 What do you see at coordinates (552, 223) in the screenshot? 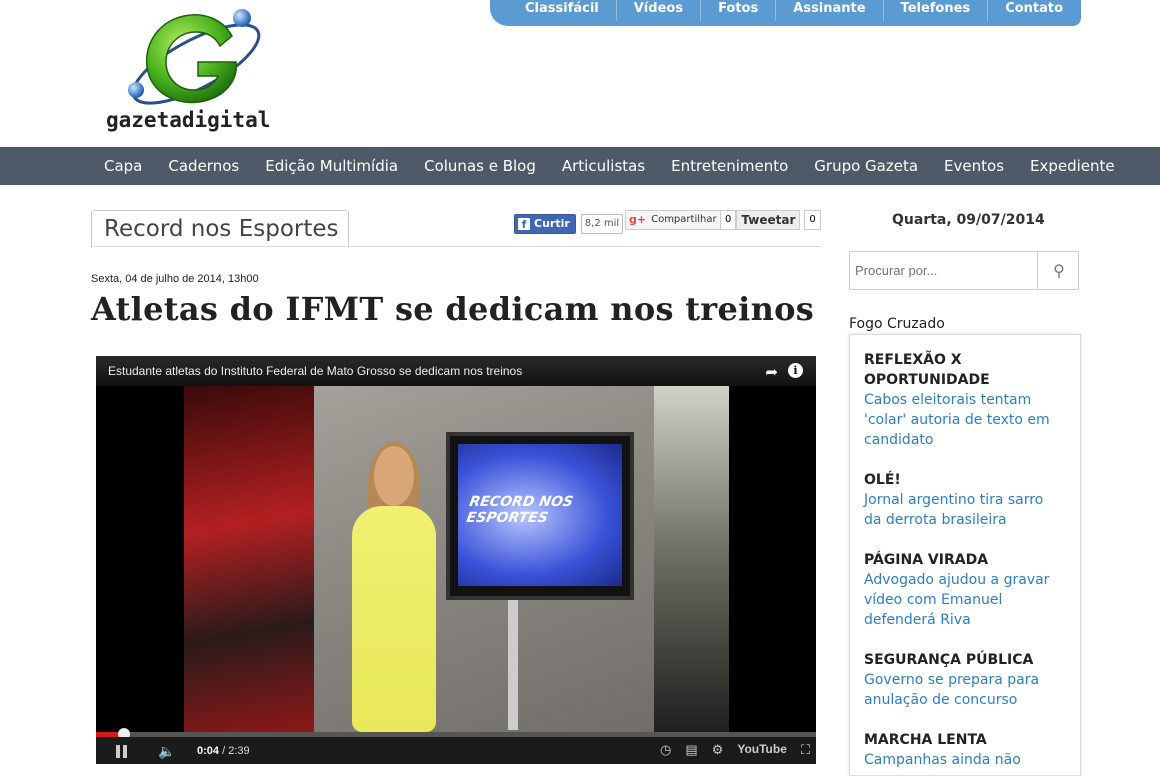
I see `facebook-like-label: Curtir` at bounding box center [552, 223].